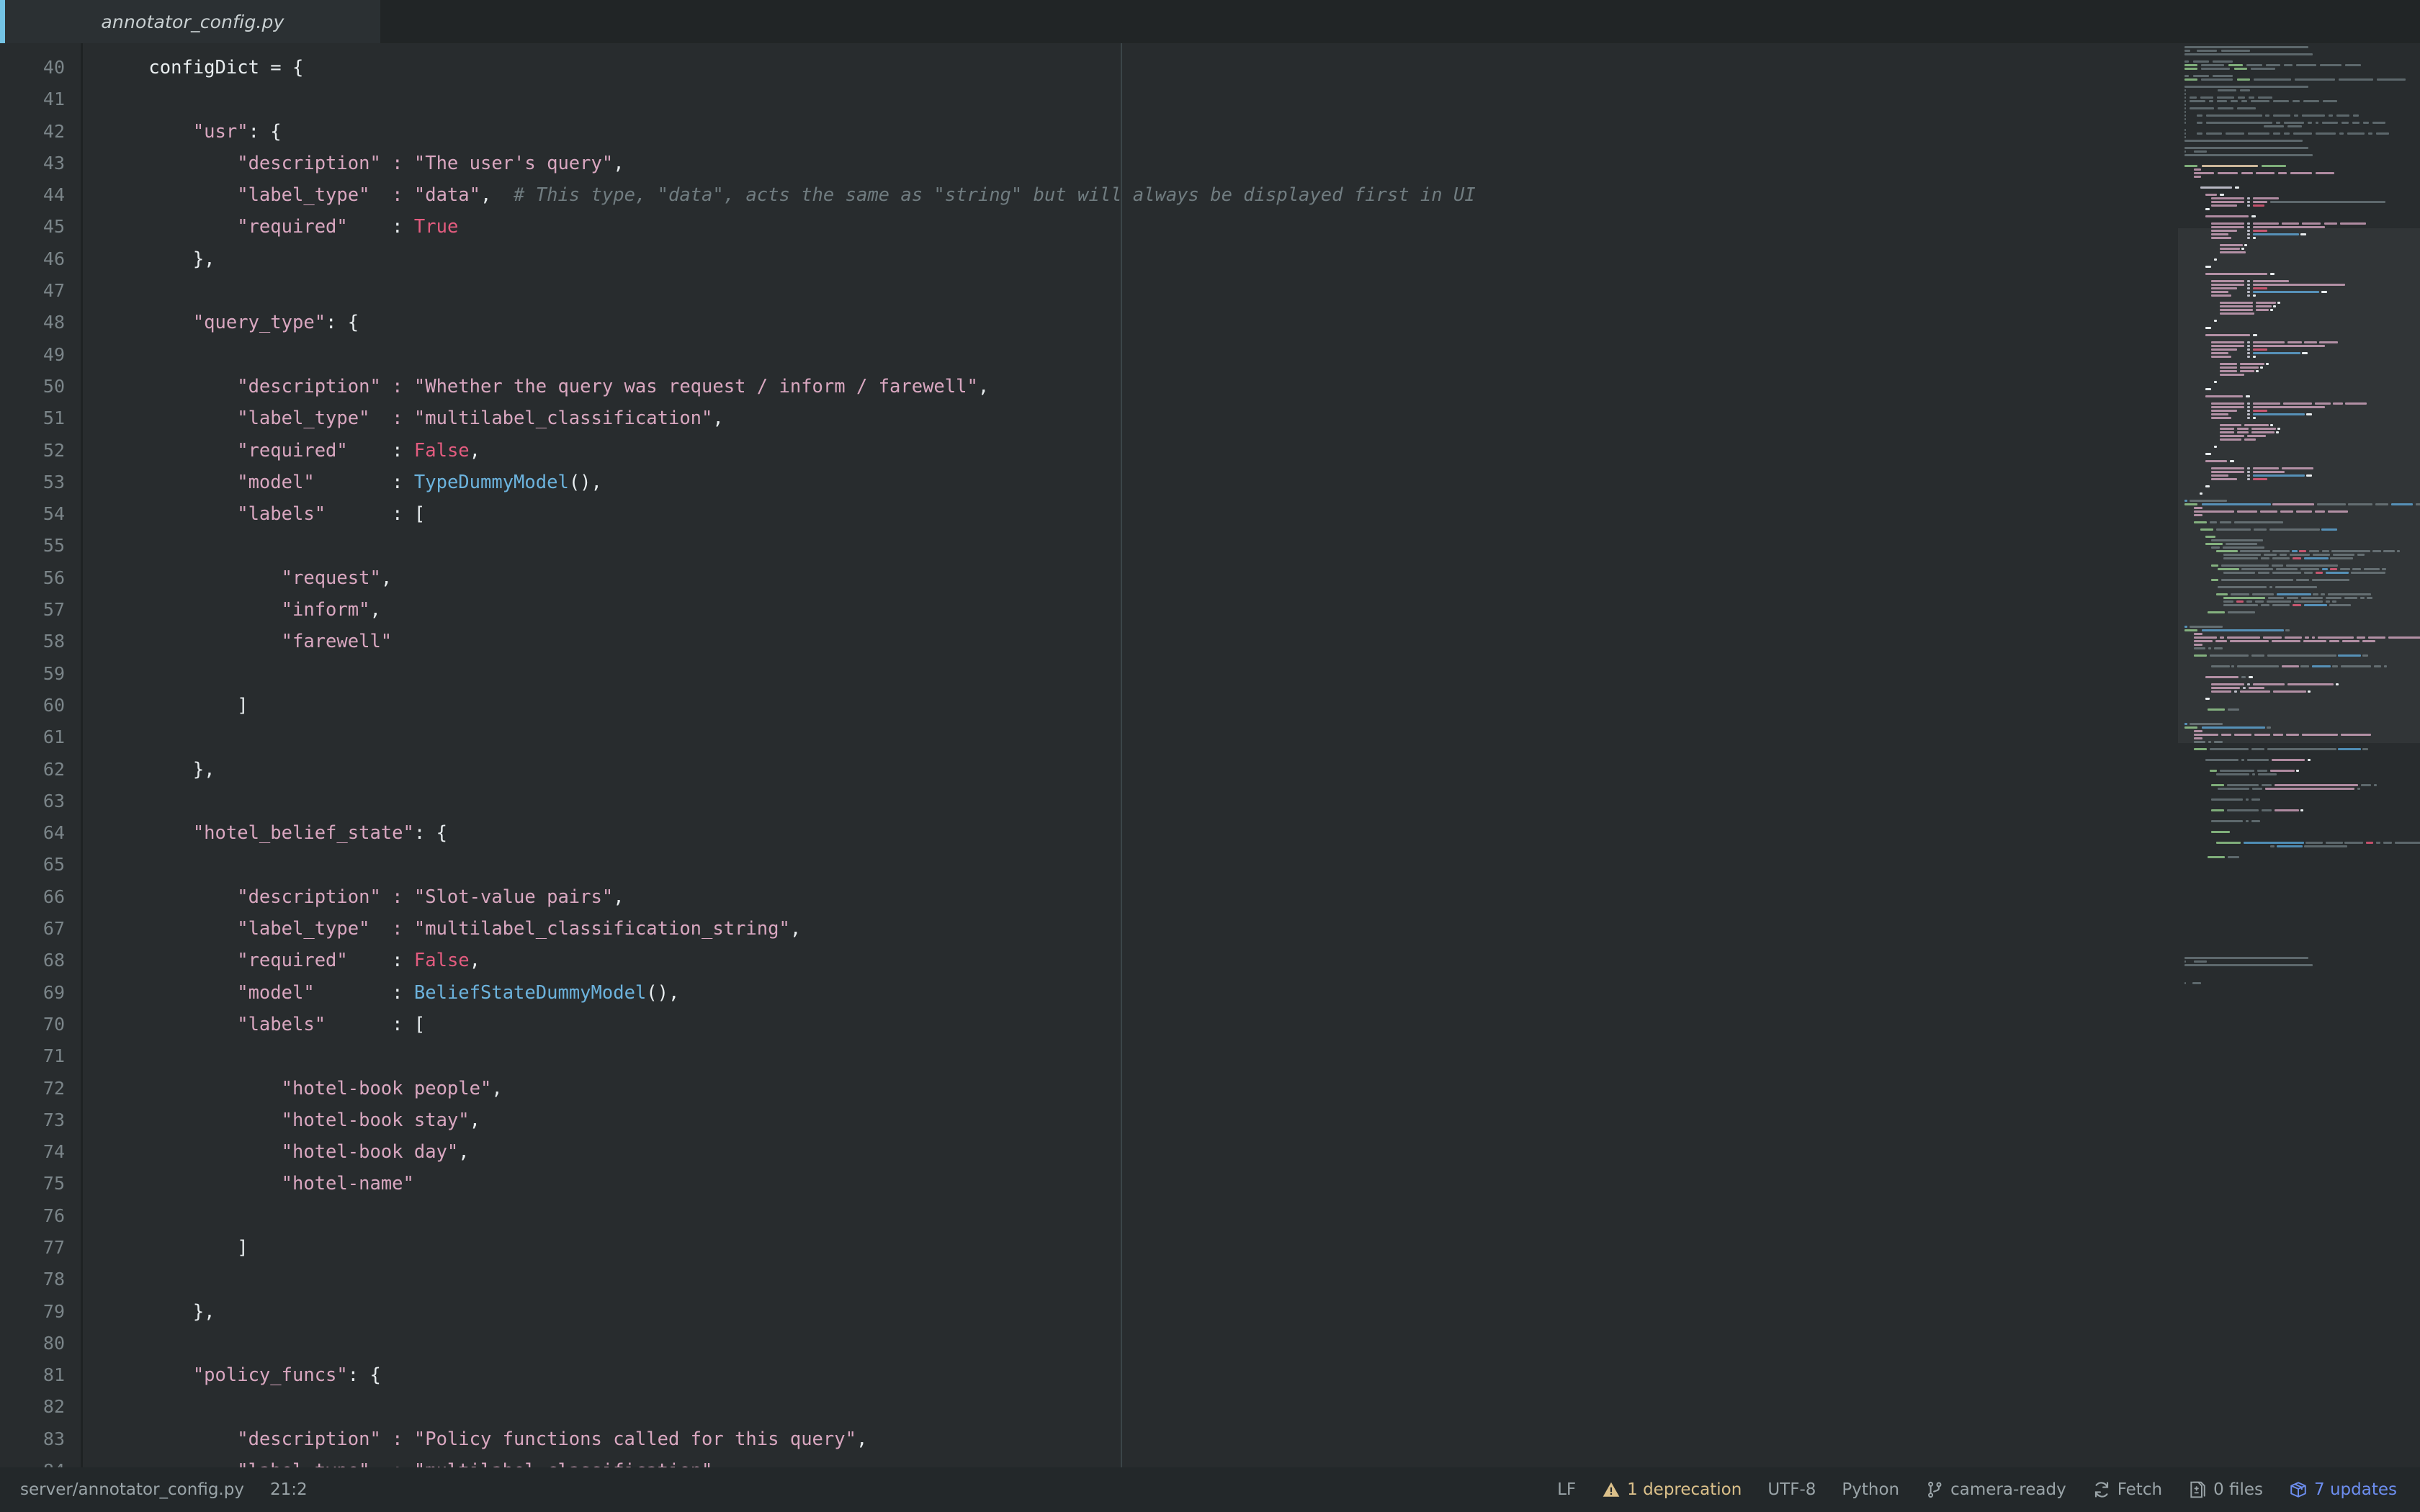 Image resolution: width=2420 pixels, height=1512 pixels. What do you see at coordinates (1566, 1489) in the screenshot?
I see `line-ending: LF` at bounding box center [1566, 1489].